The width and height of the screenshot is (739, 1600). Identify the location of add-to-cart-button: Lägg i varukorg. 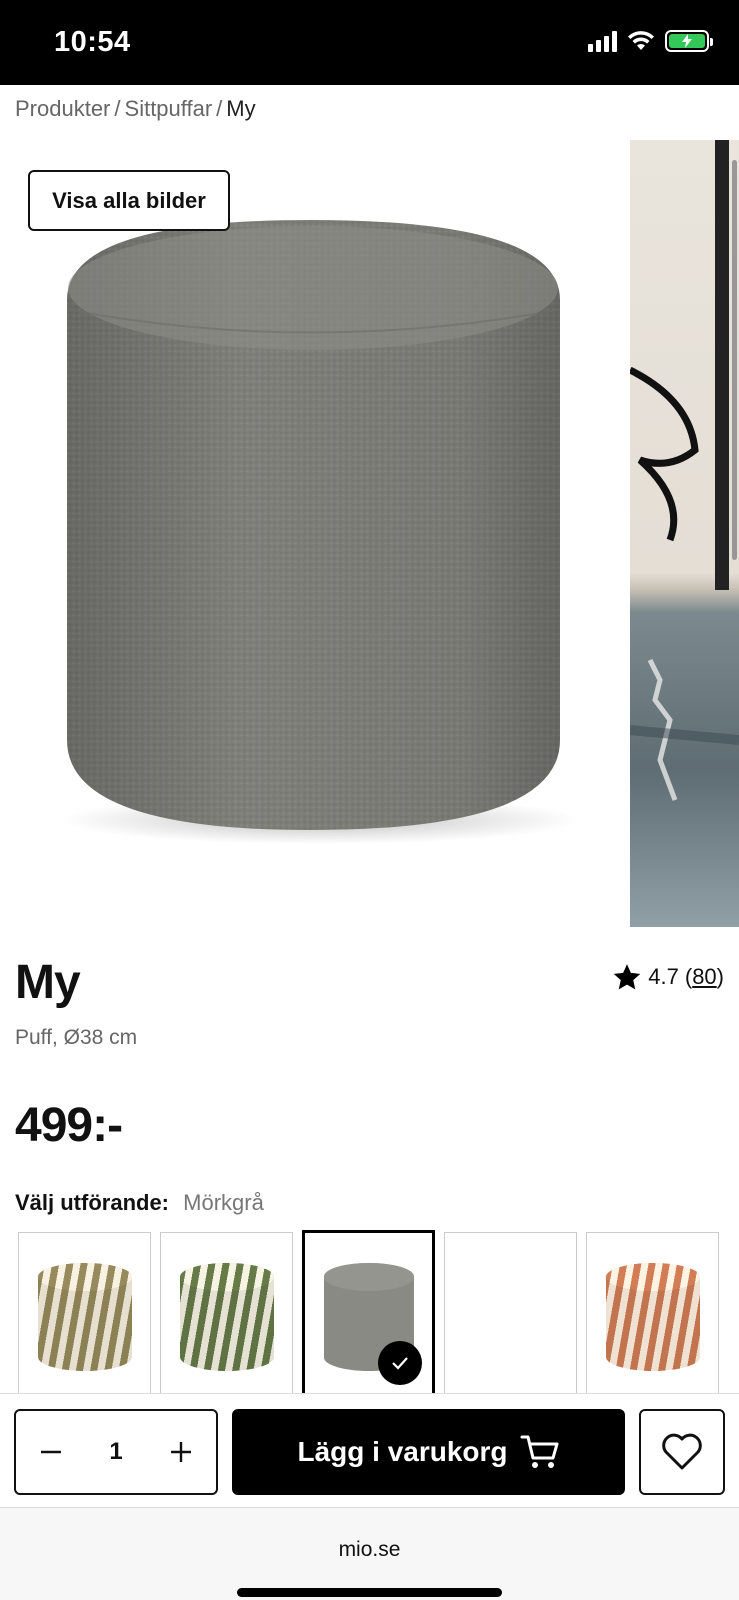
(428, 1452).